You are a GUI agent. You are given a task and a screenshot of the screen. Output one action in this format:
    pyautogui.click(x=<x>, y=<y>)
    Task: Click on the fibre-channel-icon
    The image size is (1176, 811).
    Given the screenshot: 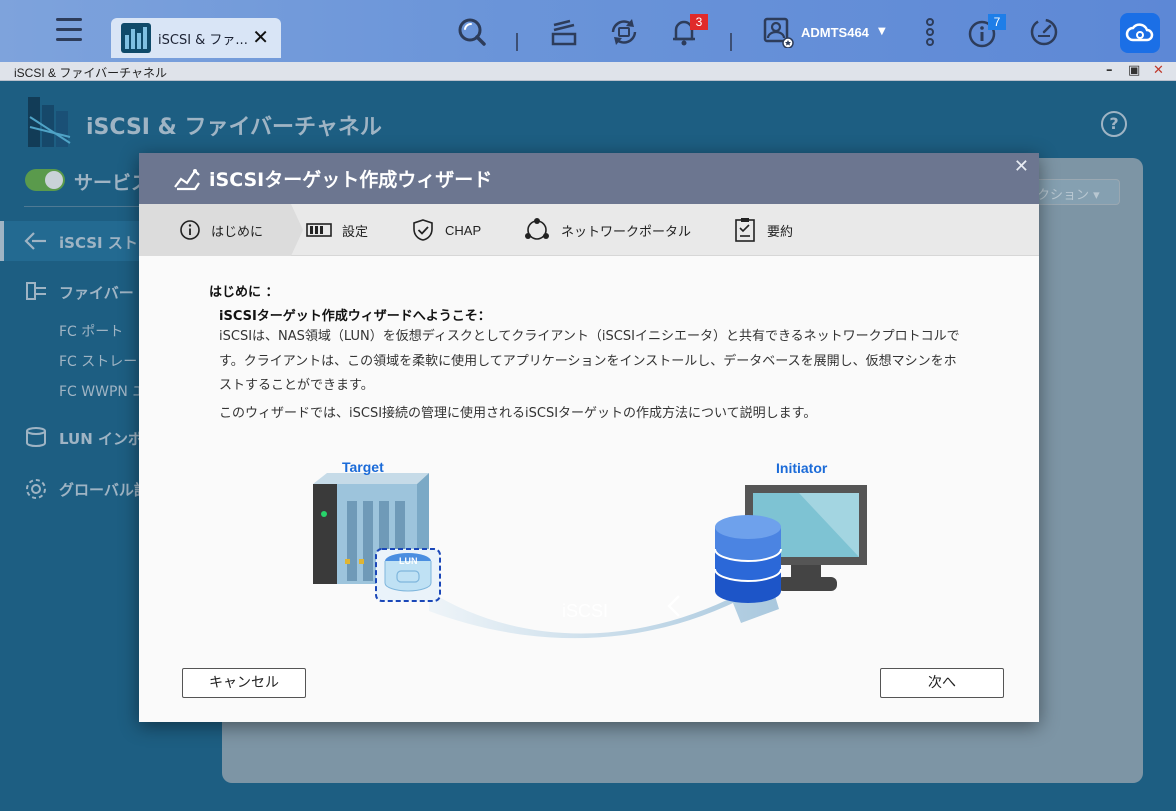 What is the action you would take?
    pyautogui.click(x=36, y=291)
    